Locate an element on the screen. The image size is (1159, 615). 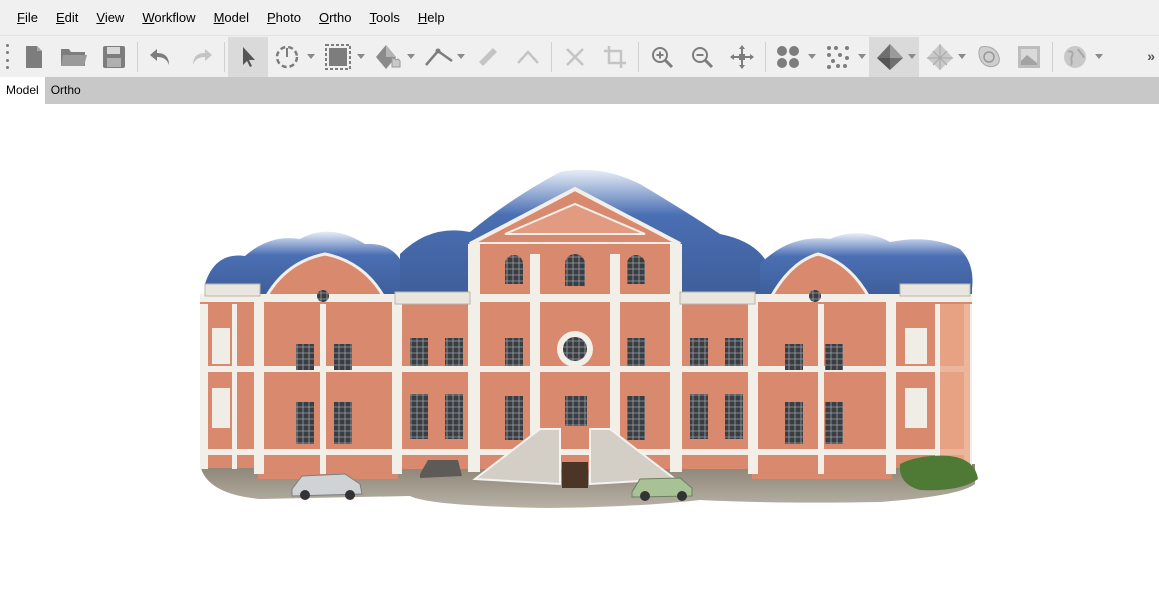
draw-polyline-button is located at coordinates (443, 57).